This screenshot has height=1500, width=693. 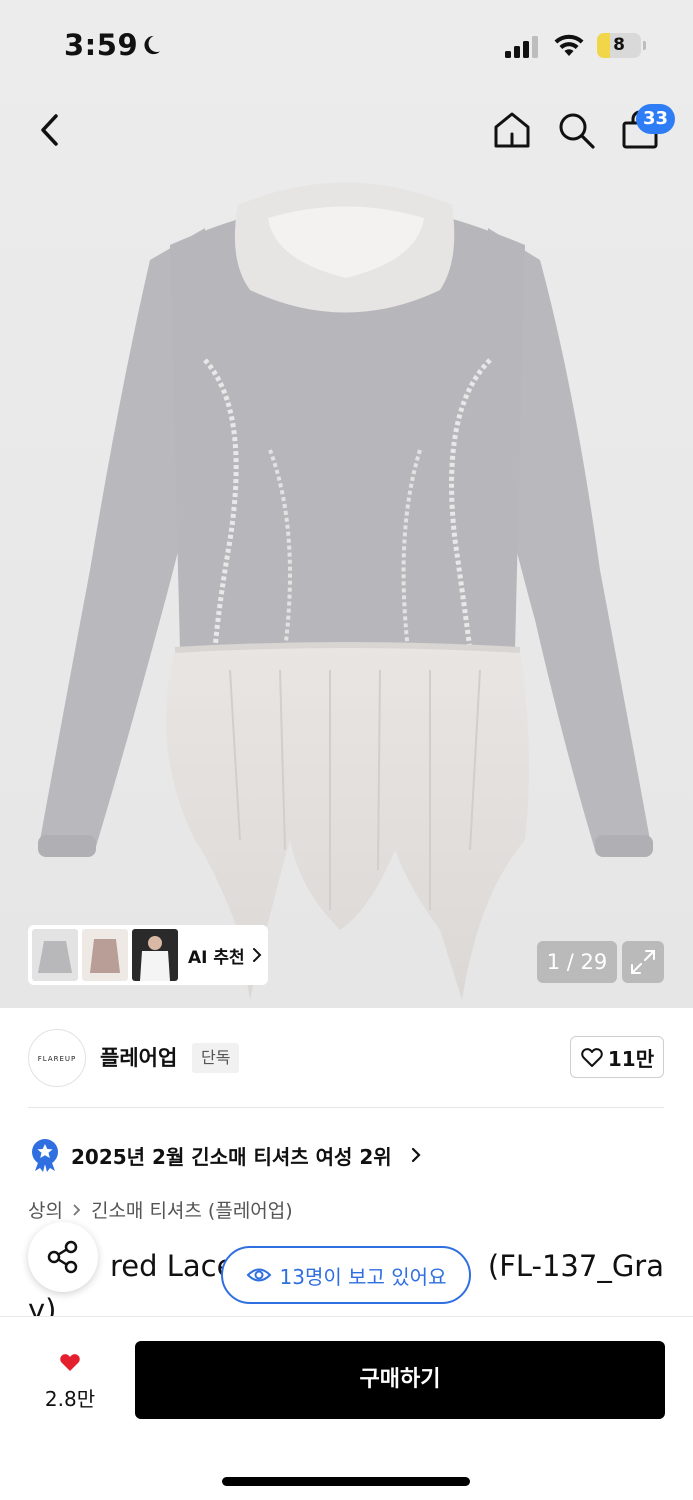 I want to click on back-icon, so click(x=51, y=130).